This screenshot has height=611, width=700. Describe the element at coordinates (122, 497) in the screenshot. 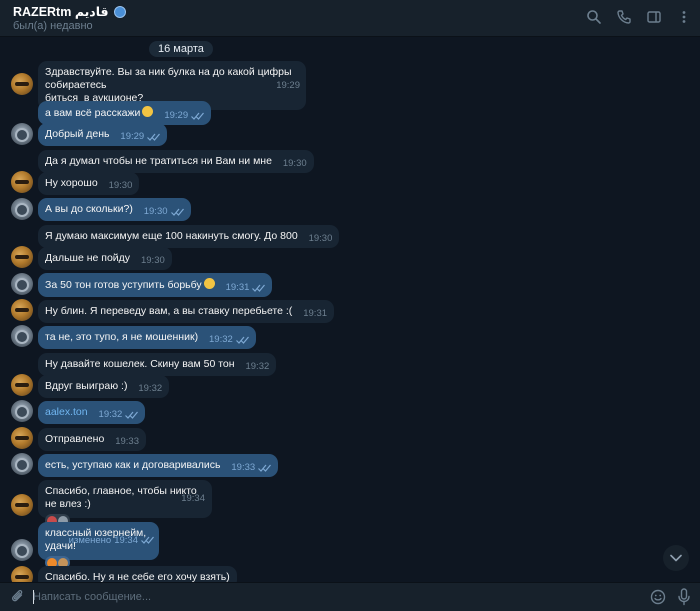

I see `message-text: Спасибо, главное, чтобы никто не влез :)` at that location.